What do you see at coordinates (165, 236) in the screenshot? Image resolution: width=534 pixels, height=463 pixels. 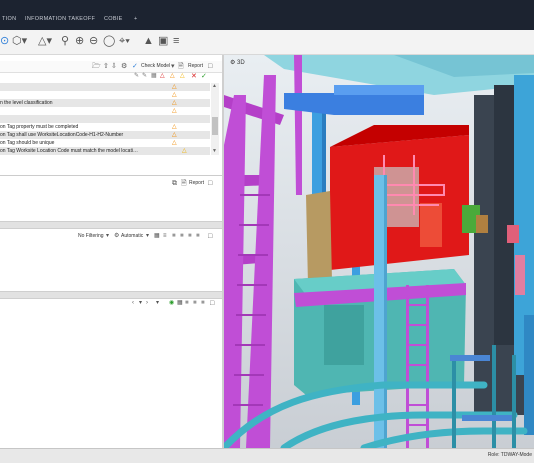 I see `list-icon: ≡` at bounding box center [165, 236].